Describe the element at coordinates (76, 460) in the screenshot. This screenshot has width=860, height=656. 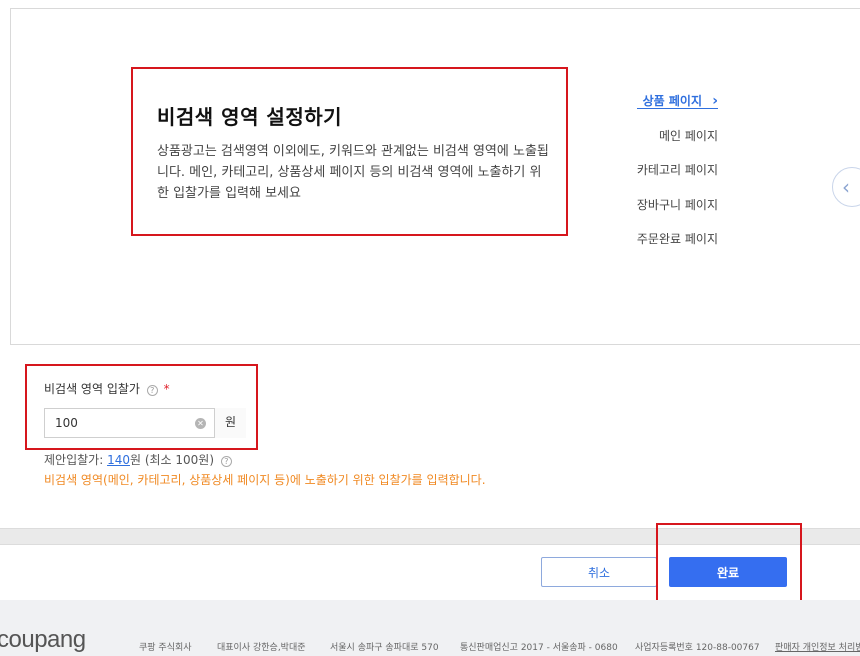
I see `suggest-prefix: 제안입찰가:` at that location.